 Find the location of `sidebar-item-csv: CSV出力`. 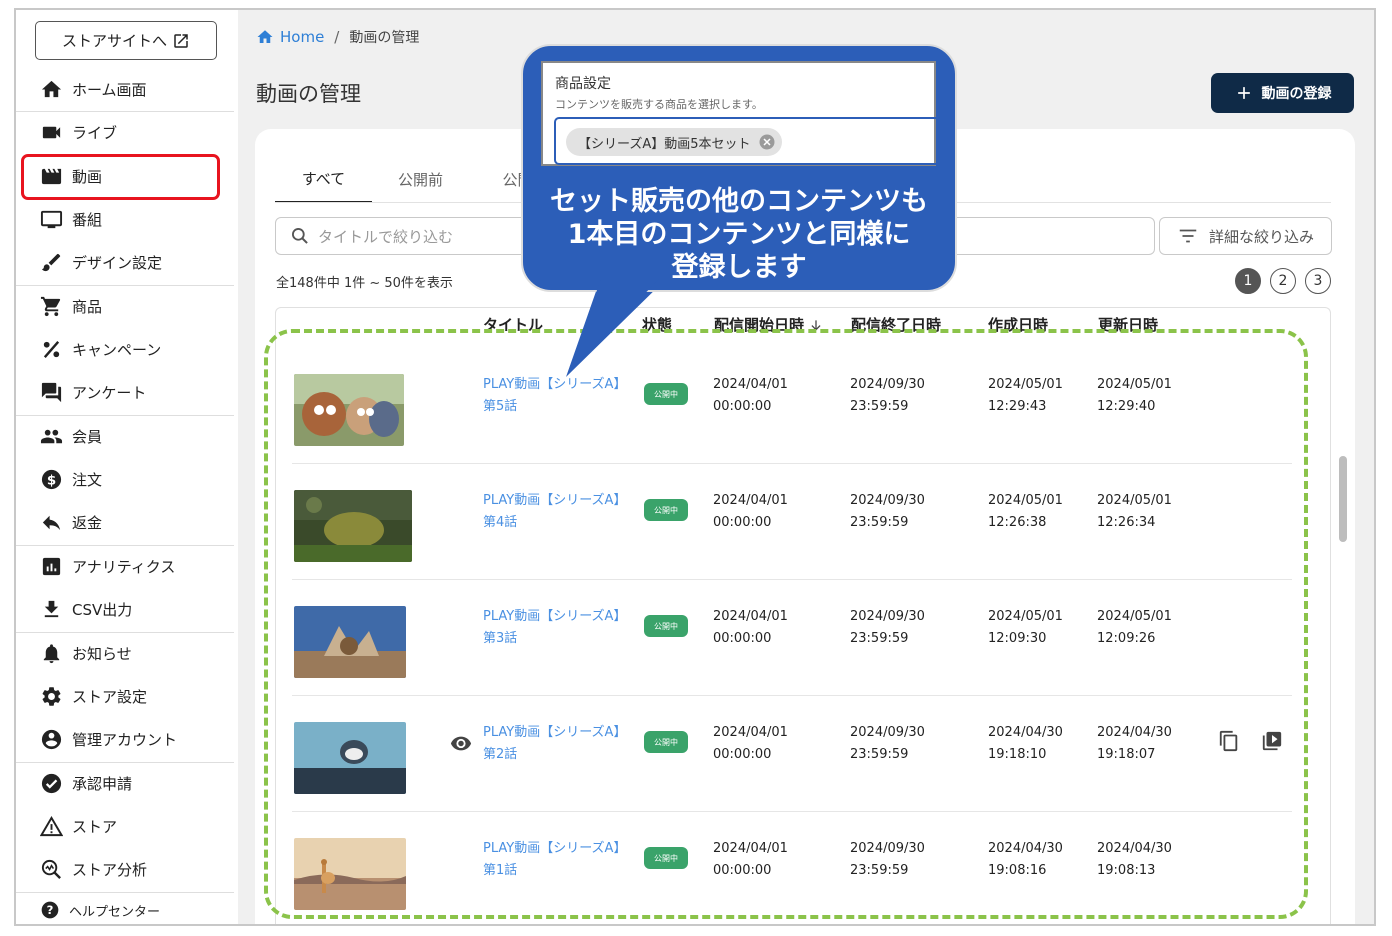

sidebar-item-csv: CSV出力 is located at coordinates (125, 609).